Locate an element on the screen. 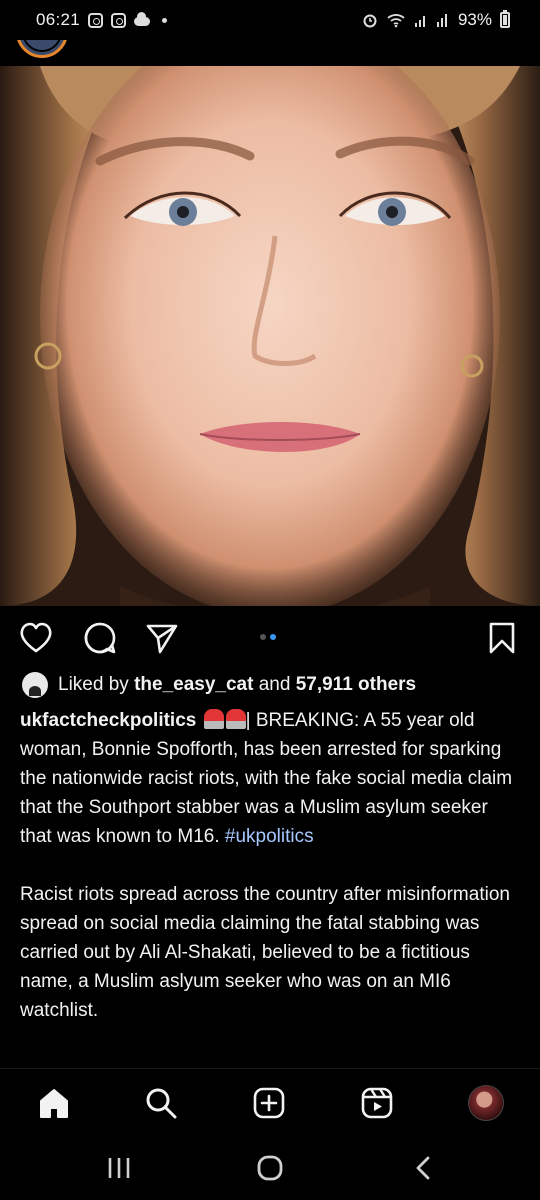 Image resolution: width=540 pixels, height=1200 pixels. create-post-icon is located at coordinates (269, 1103).